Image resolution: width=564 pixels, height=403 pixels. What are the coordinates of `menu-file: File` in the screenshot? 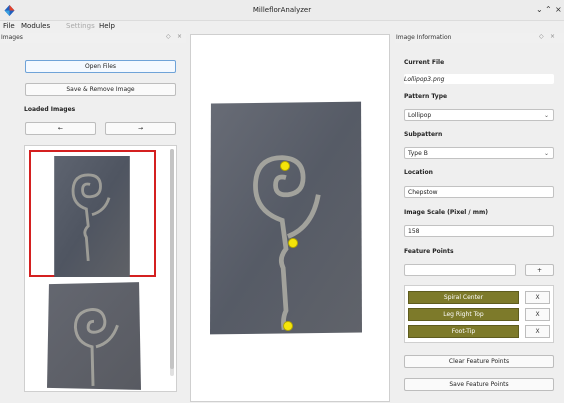 It's located at (9, 26).